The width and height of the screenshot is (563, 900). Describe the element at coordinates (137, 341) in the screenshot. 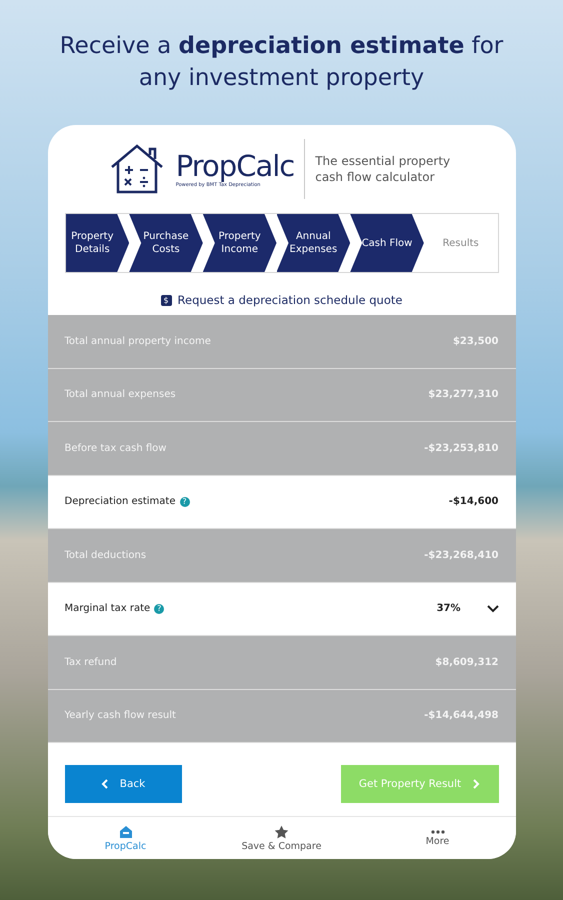

I see `row-label: Total annual property income` at that location.